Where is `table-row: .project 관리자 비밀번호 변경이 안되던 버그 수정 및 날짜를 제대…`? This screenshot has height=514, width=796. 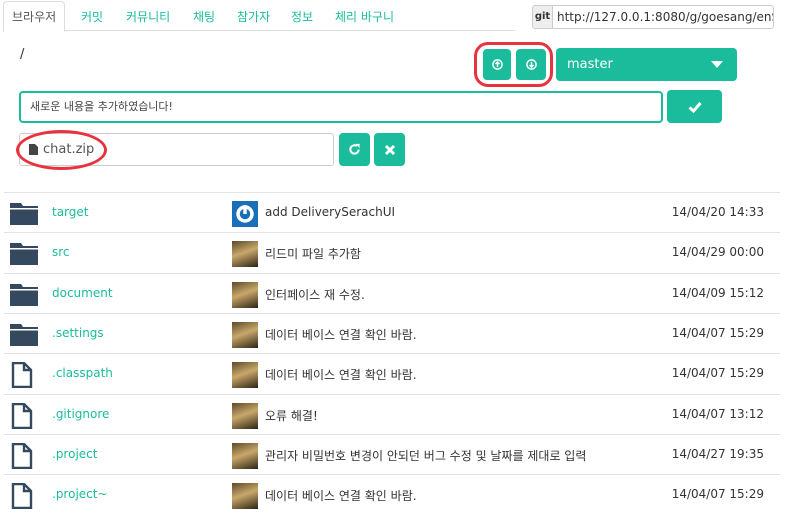 table-row: .project 관리자 비밀번호 변경이 안되던 버그 수정 및 날짜를 제대… is located at coordinates (392, 453).